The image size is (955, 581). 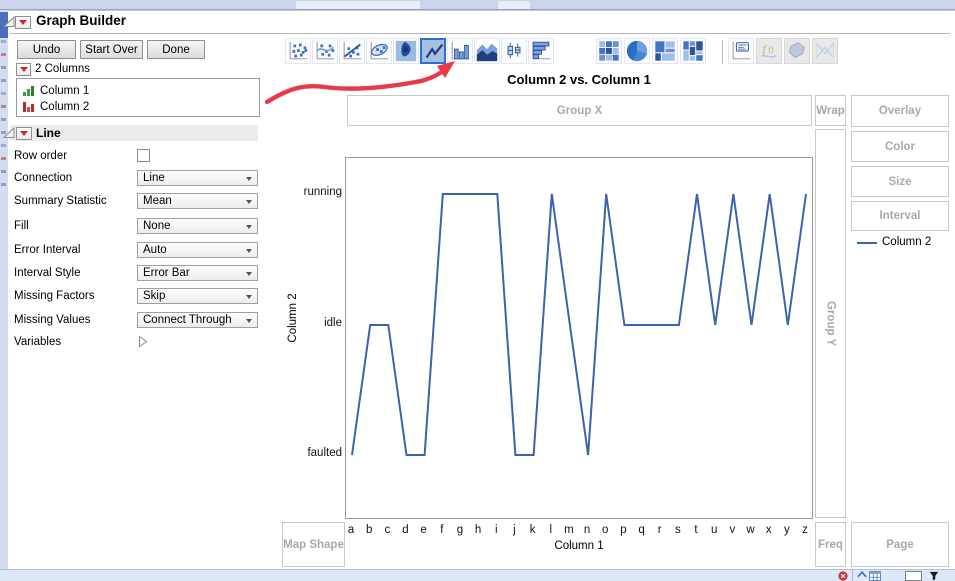 What do you see at coordinates (298, 51) in the screenshot?
I see `chart-type-scatter-icon` at bounding box center [298, 51].